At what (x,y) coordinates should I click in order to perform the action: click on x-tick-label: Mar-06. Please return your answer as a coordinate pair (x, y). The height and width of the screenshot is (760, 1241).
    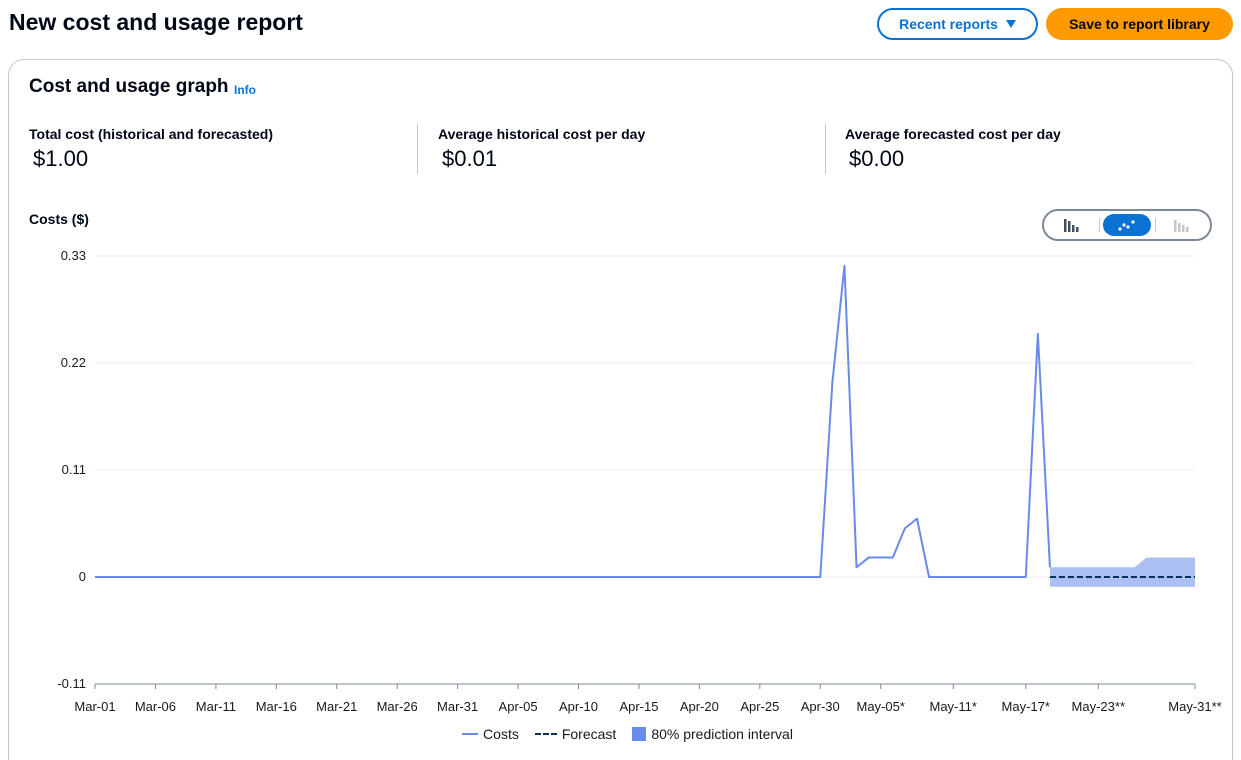
    Looking at the image, I should click on (155, 706).